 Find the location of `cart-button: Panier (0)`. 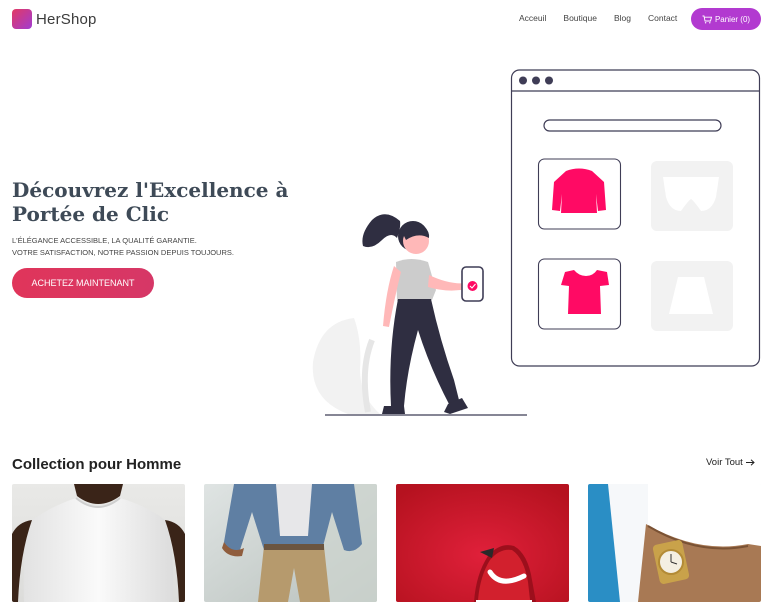

cart-button: Panier (0) is located at coordinates (726, 19).